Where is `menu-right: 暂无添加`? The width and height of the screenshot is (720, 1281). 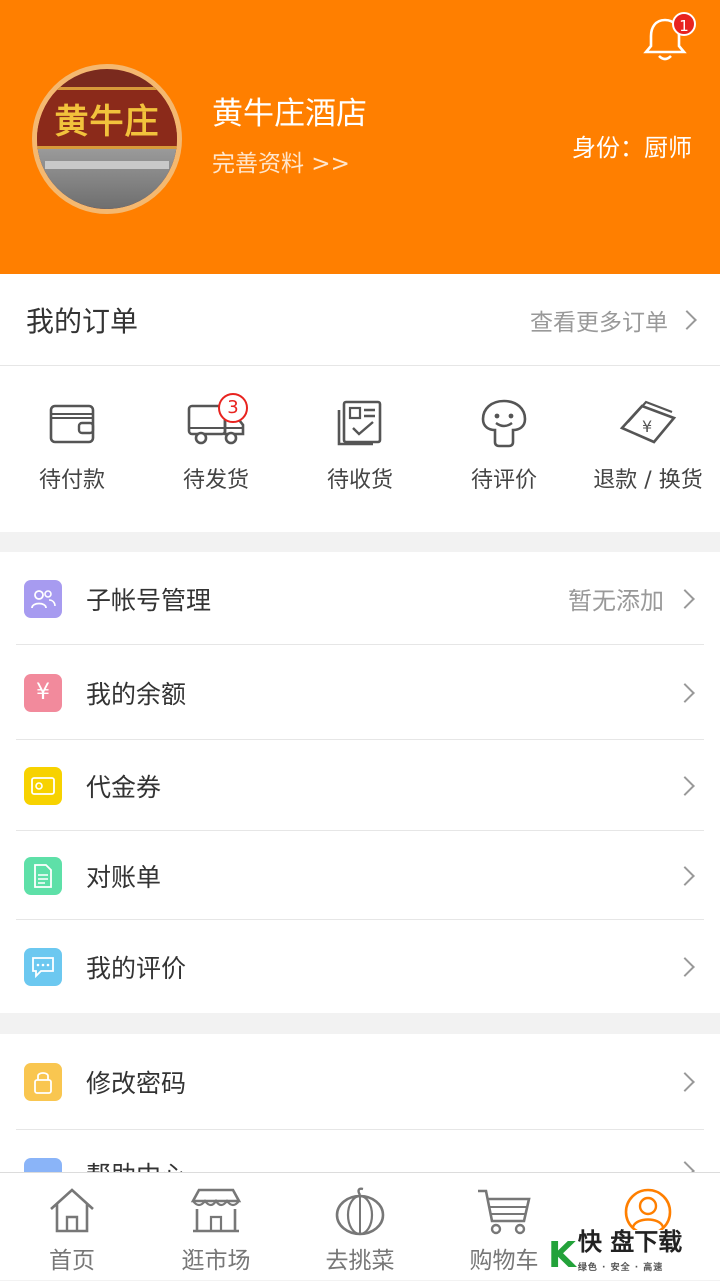 menu-right: 暂无添加 is located at coordinates (631, 598).